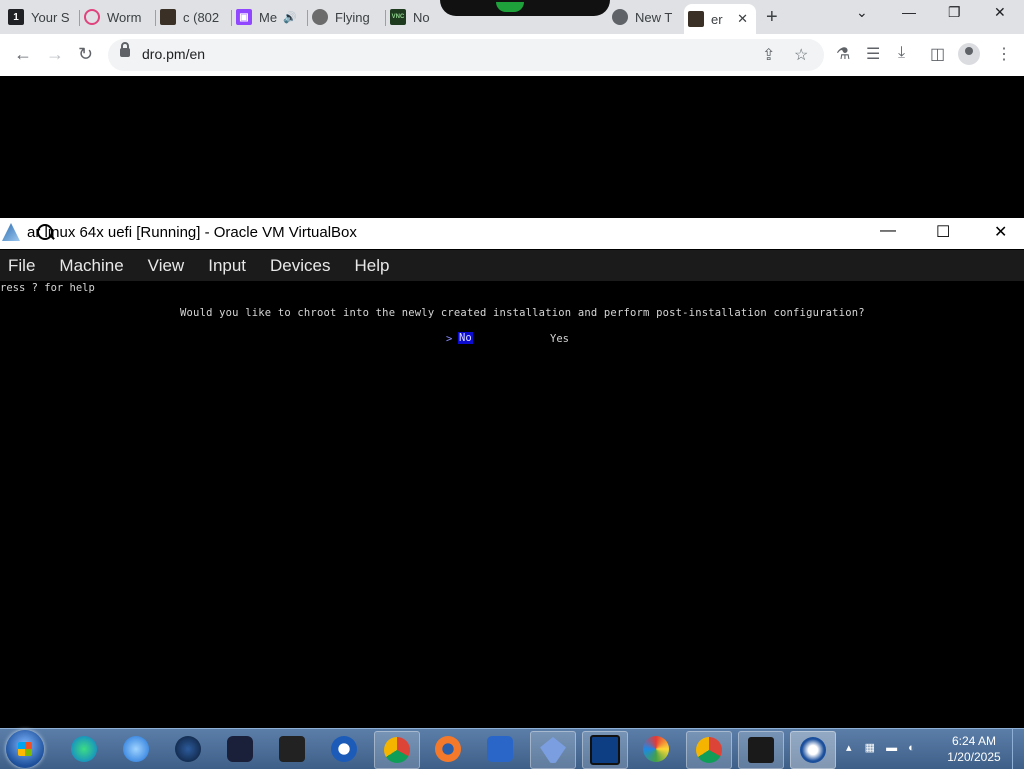 This screenshot has height=769, width=1024. What do you see at coordinates (901, 53) in the screenshot?
I see `download-icon: ⤓` at bounding box center [901, 53].